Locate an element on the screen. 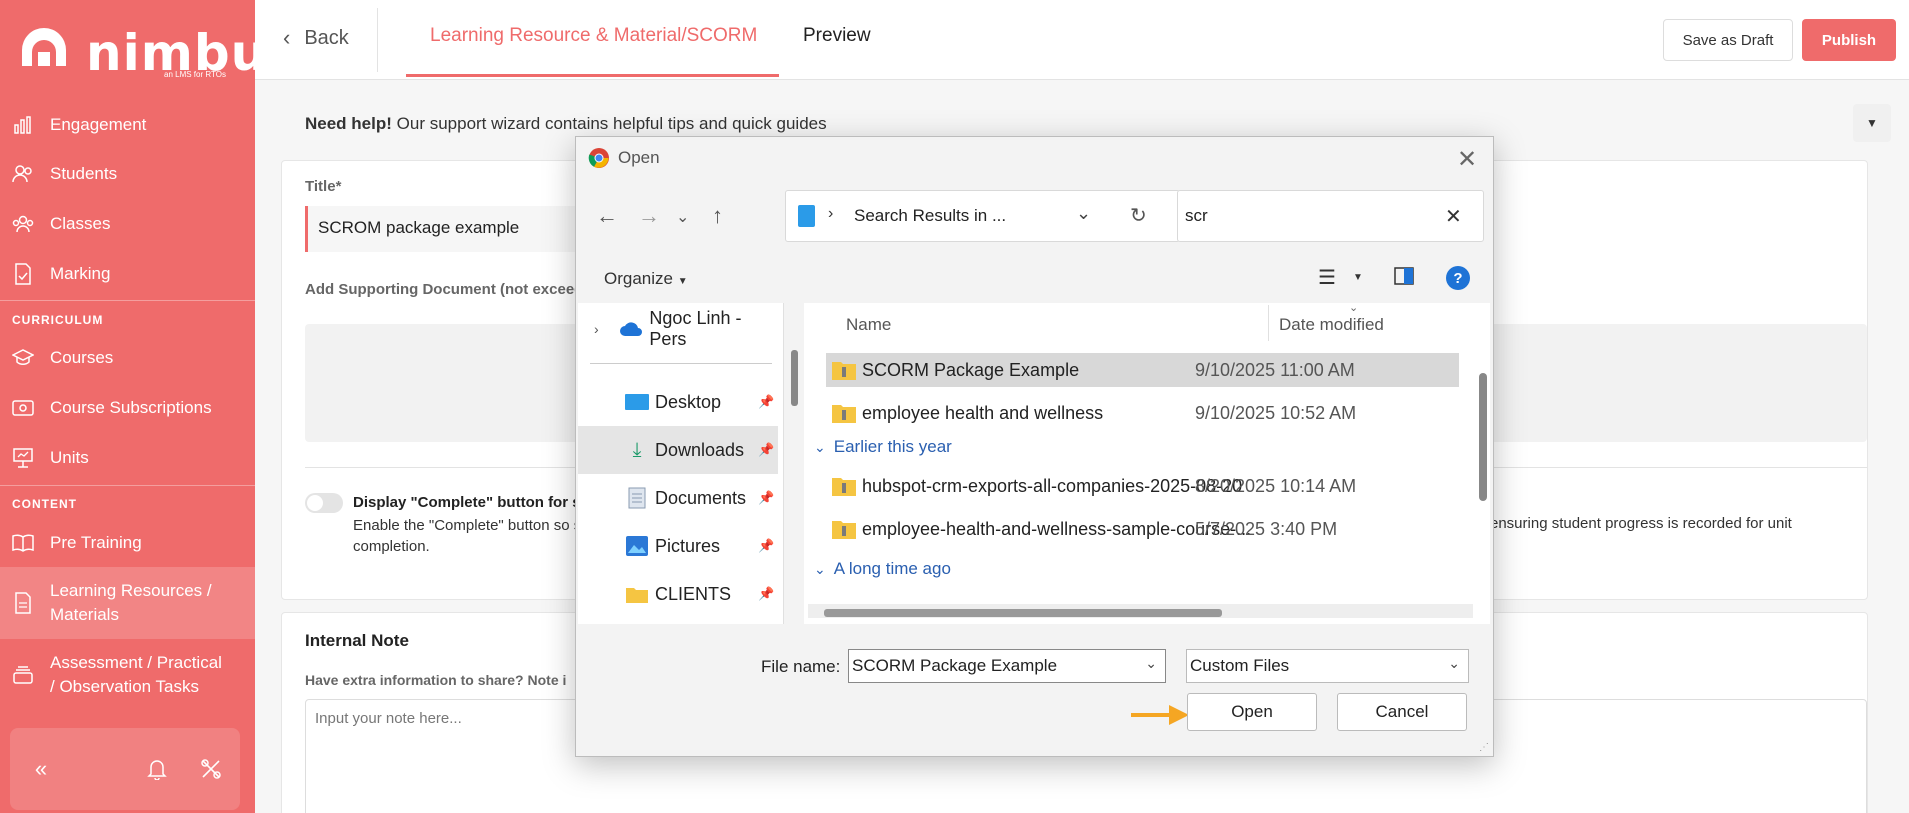 Image resolution: width=1909 pixels, height=813 pixels. documents-icon is located at coordinates (637, 498).